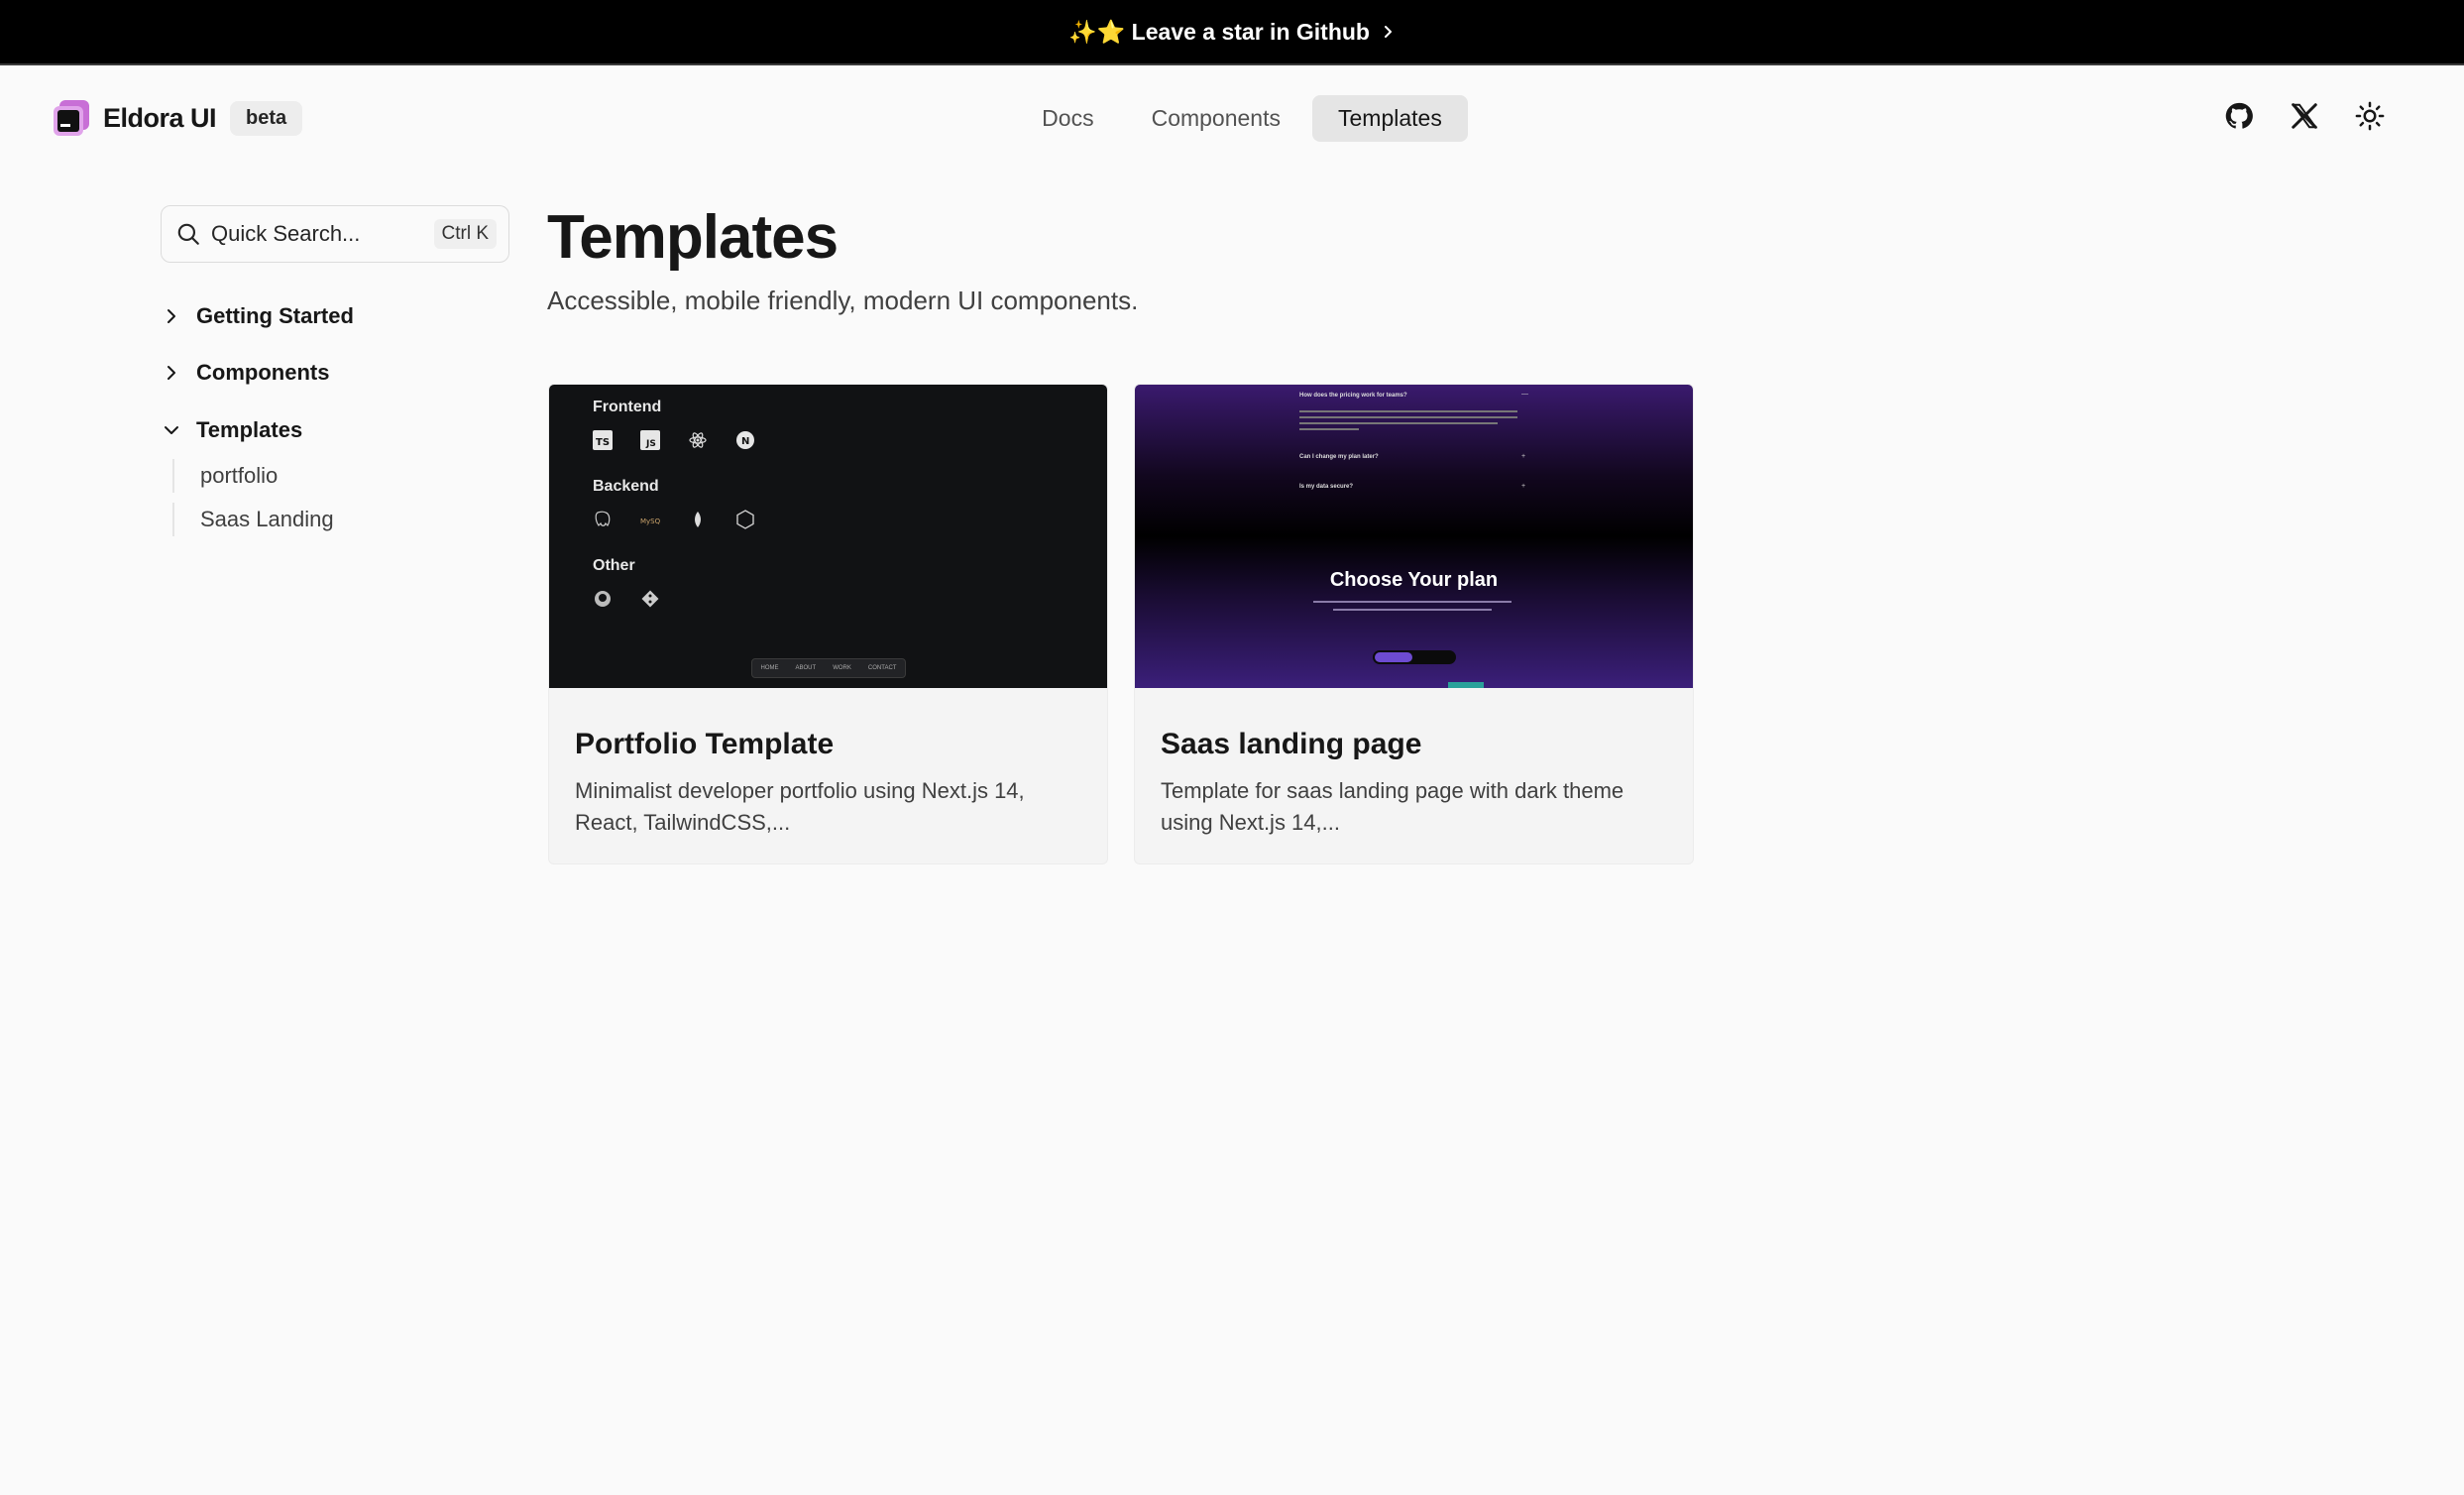 This screenshot has width=2464, height=1495. Describe the element at coordinates (1414, 657) in the screenshot. I see `preview-billing-toggle` at that location.